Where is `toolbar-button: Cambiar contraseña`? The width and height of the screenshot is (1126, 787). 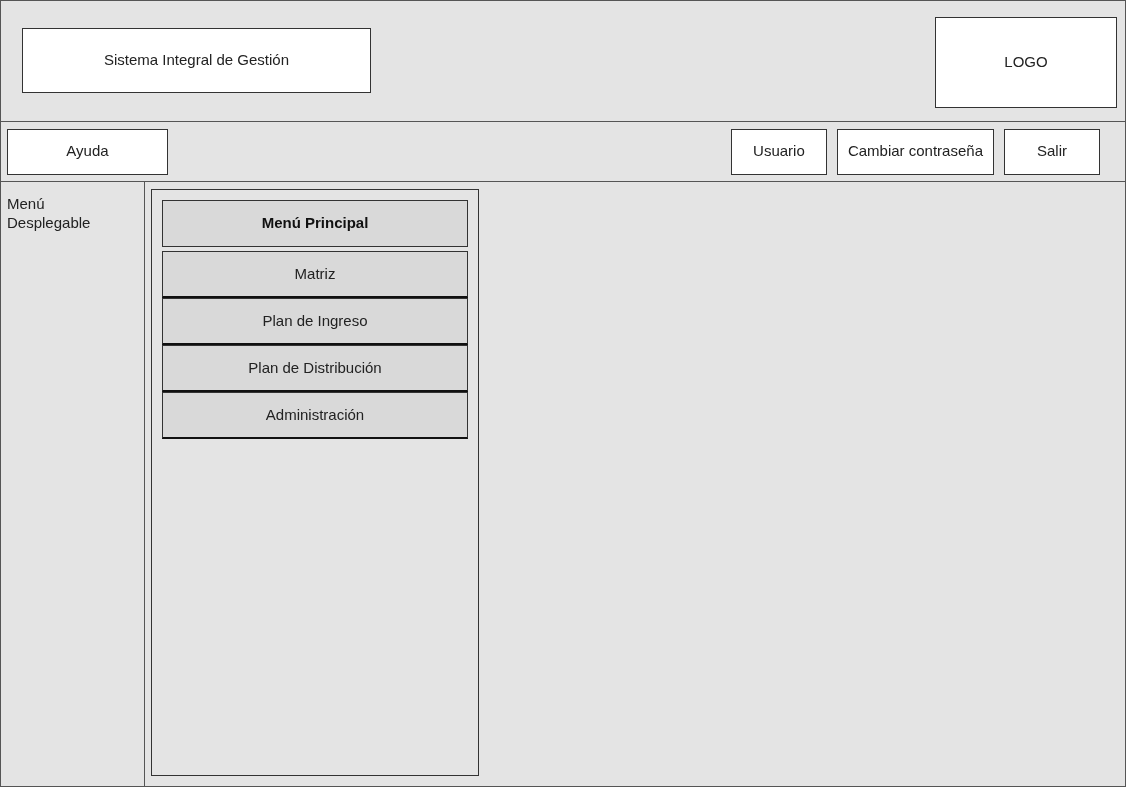 toolbar-button: Cambiar contraseña is located at coordinates (915, 151).